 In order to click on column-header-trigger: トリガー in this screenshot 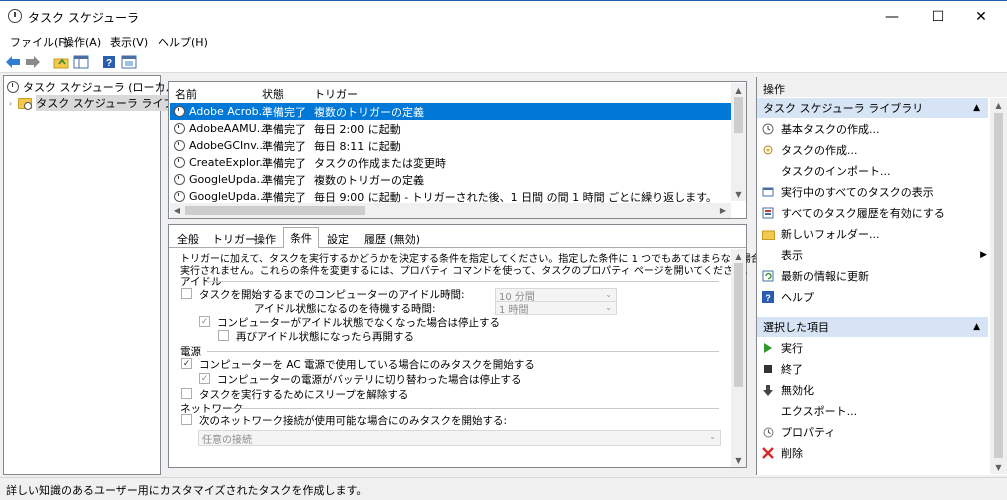, I will do `click(336, 94)`.